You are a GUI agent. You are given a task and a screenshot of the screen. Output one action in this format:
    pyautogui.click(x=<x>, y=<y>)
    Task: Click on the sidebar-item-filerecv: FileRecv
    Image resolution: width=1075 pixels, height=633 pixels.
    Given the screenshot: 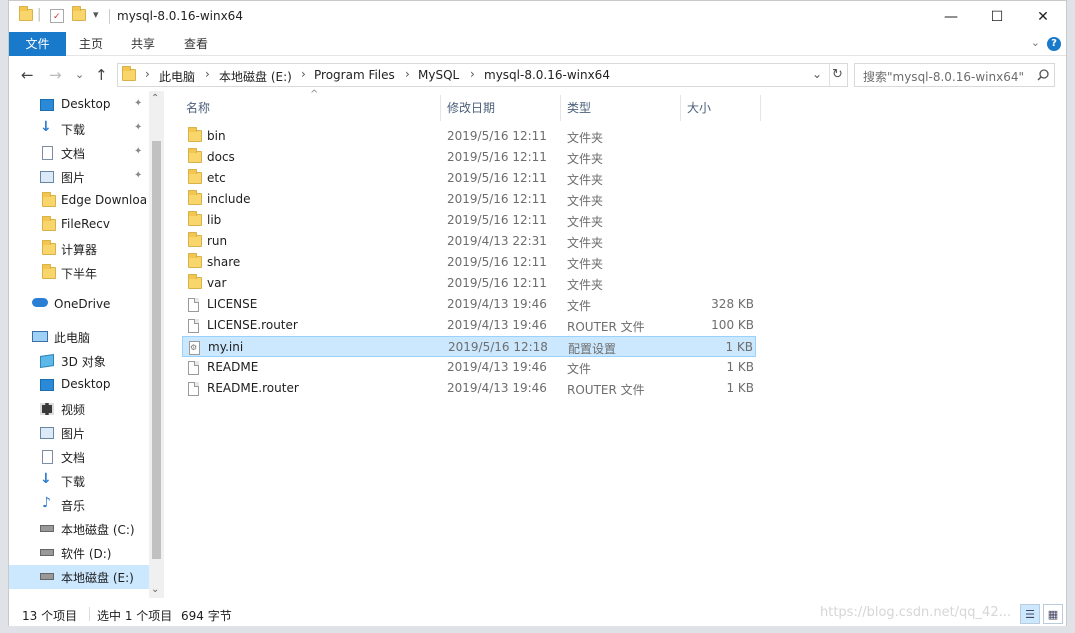 What is the action you would take?
    pyautogui.click(x=79, y=225)
    